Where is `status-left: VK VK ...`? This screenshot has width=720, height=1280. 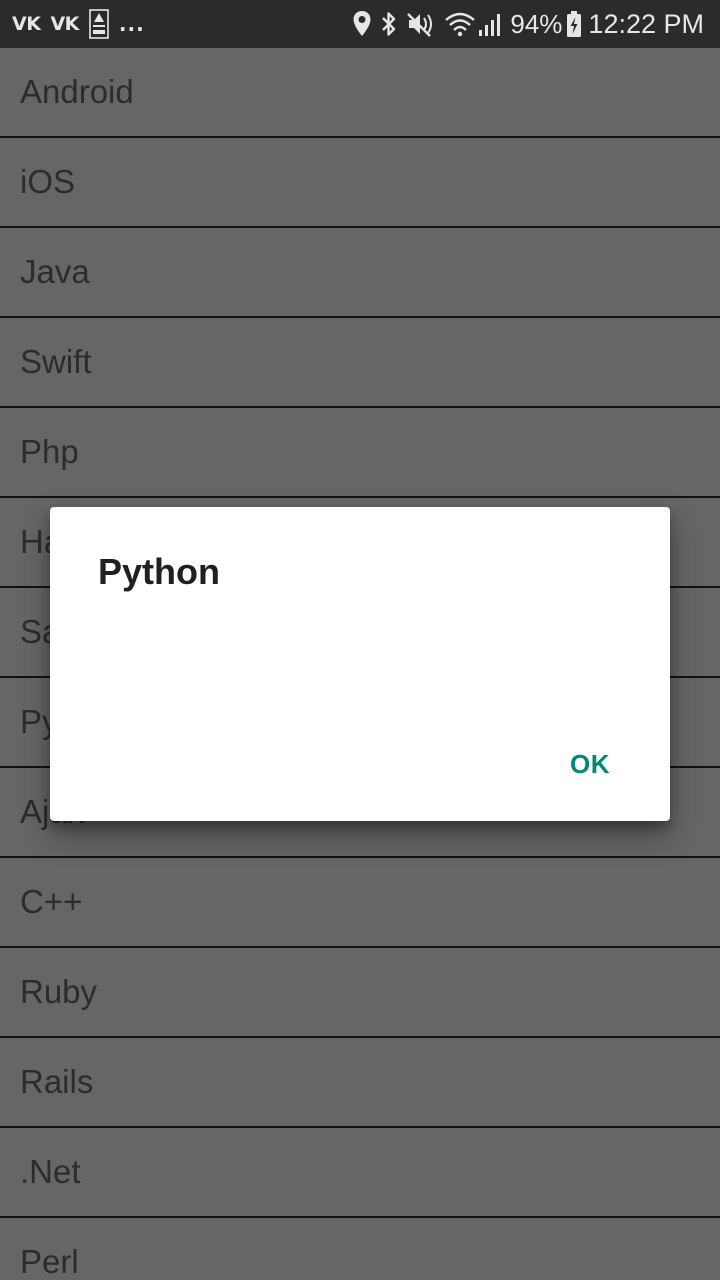 status-left: VK VK ... is located at coordinates (78, 24).